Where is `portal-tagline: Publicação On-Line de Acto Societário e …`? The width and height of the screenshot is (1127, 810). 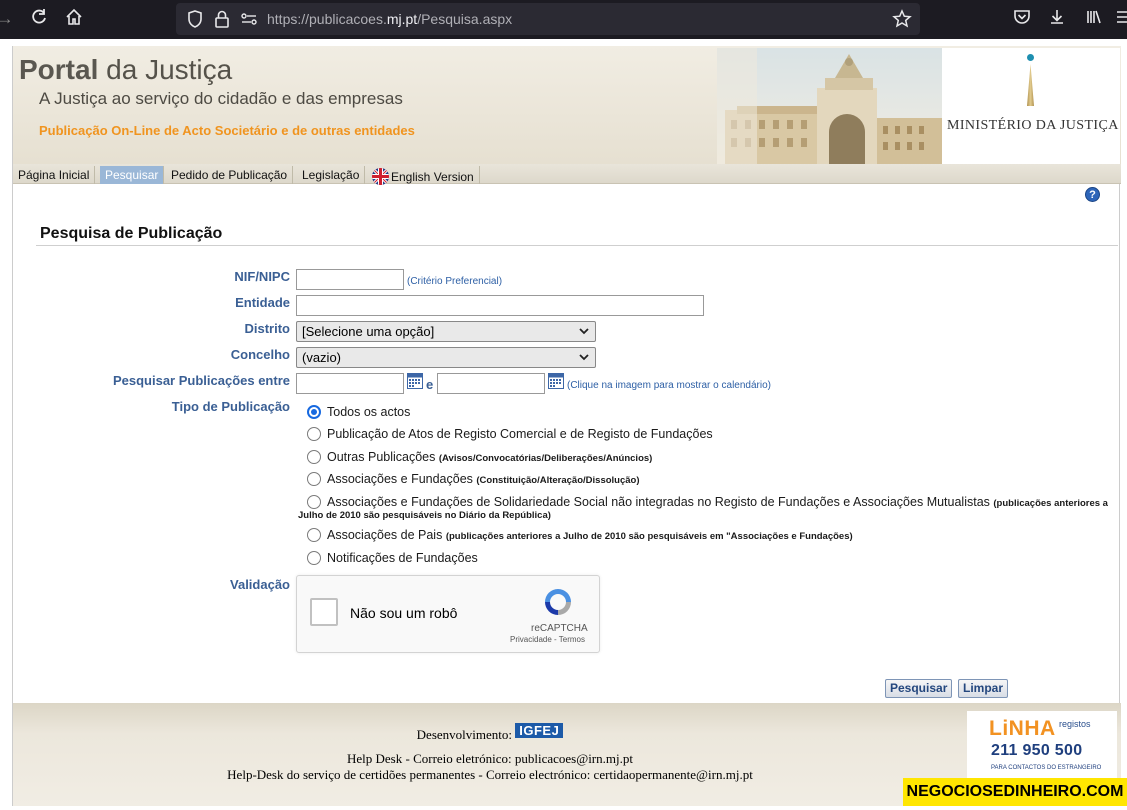 portal-tagline: Publicação On-Line de Acto Societário e … is located at coordinates (227, 130).